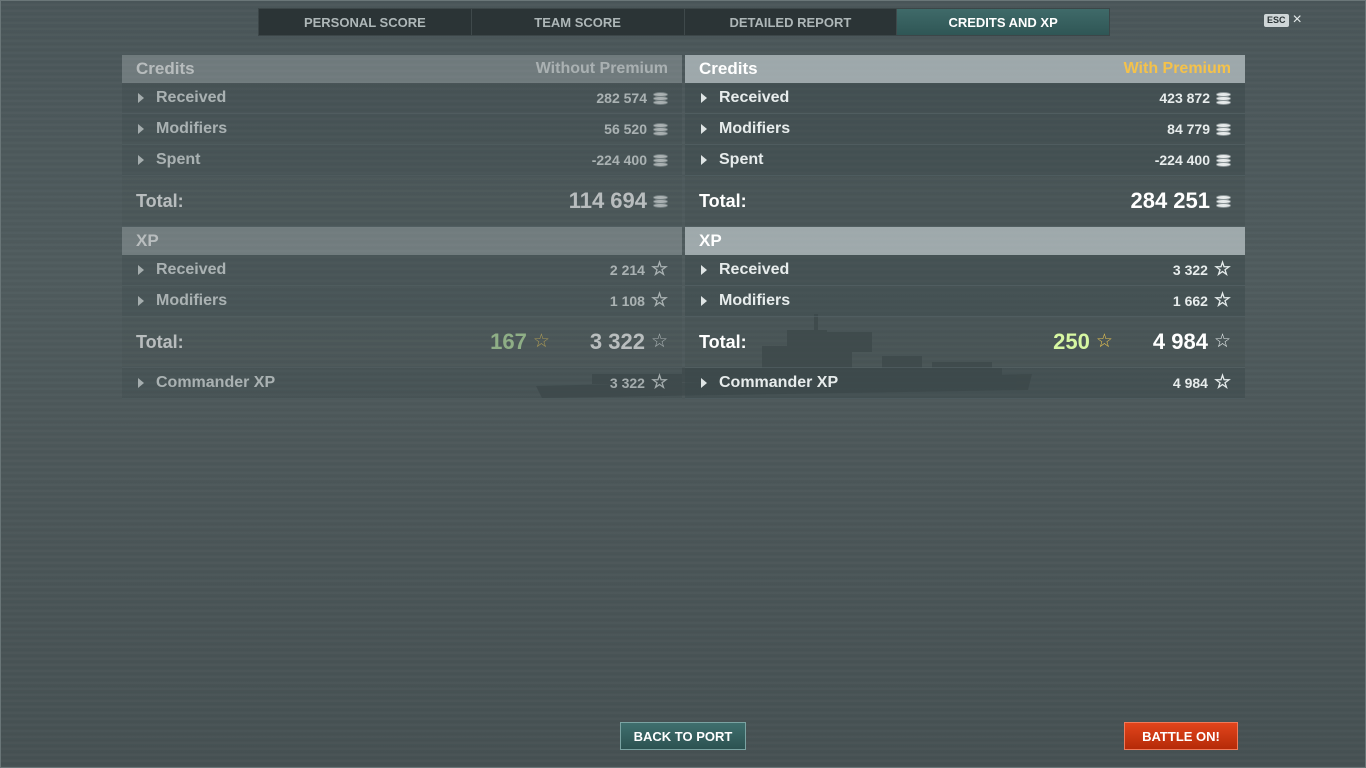 This screenshot has width=1366, height=768. What do you see at coordinates (625, 129) in the screenshot?
I see `row-value: 56 520` at bounding box center [625, 129].